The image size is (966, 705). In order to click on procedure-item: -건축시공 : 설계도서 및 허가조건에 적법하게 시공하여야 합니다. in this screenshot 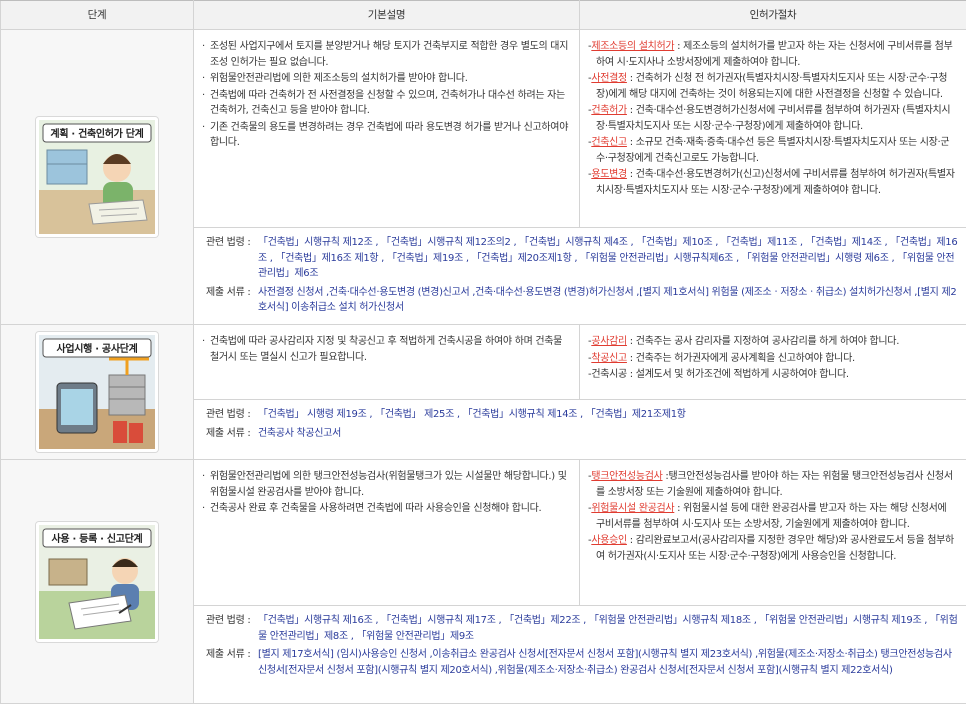, I will do `click(718, 374)`.